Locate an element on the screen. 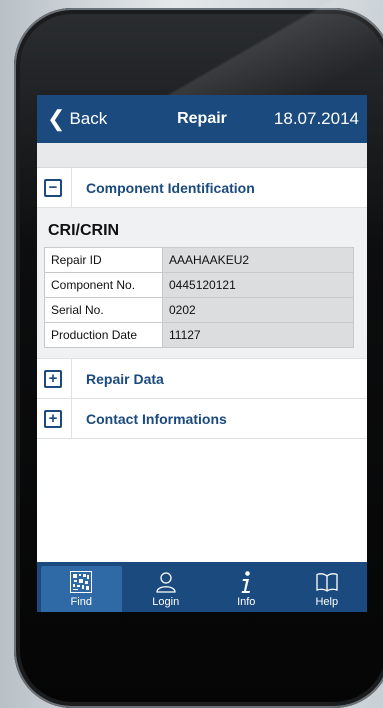  section-label: Repair Data is located at coordinates (125, 378).